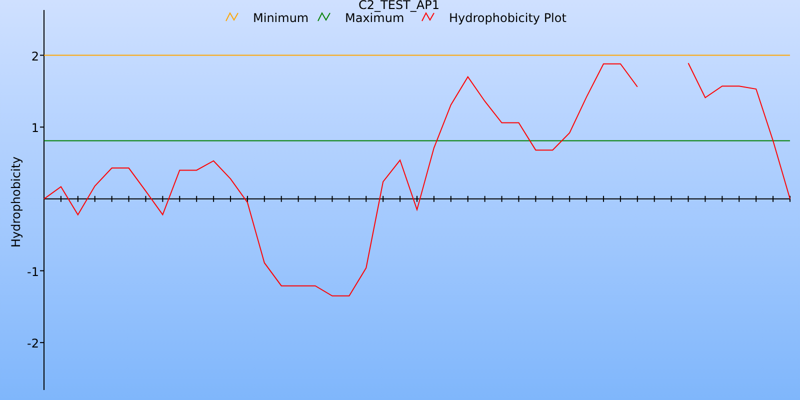 The width and height of the screenshot is (800, 400). Describe the element at coordinates (507, 18) in the screenshot. I see `legend-label: Hydrophobicity Plot` at that location.